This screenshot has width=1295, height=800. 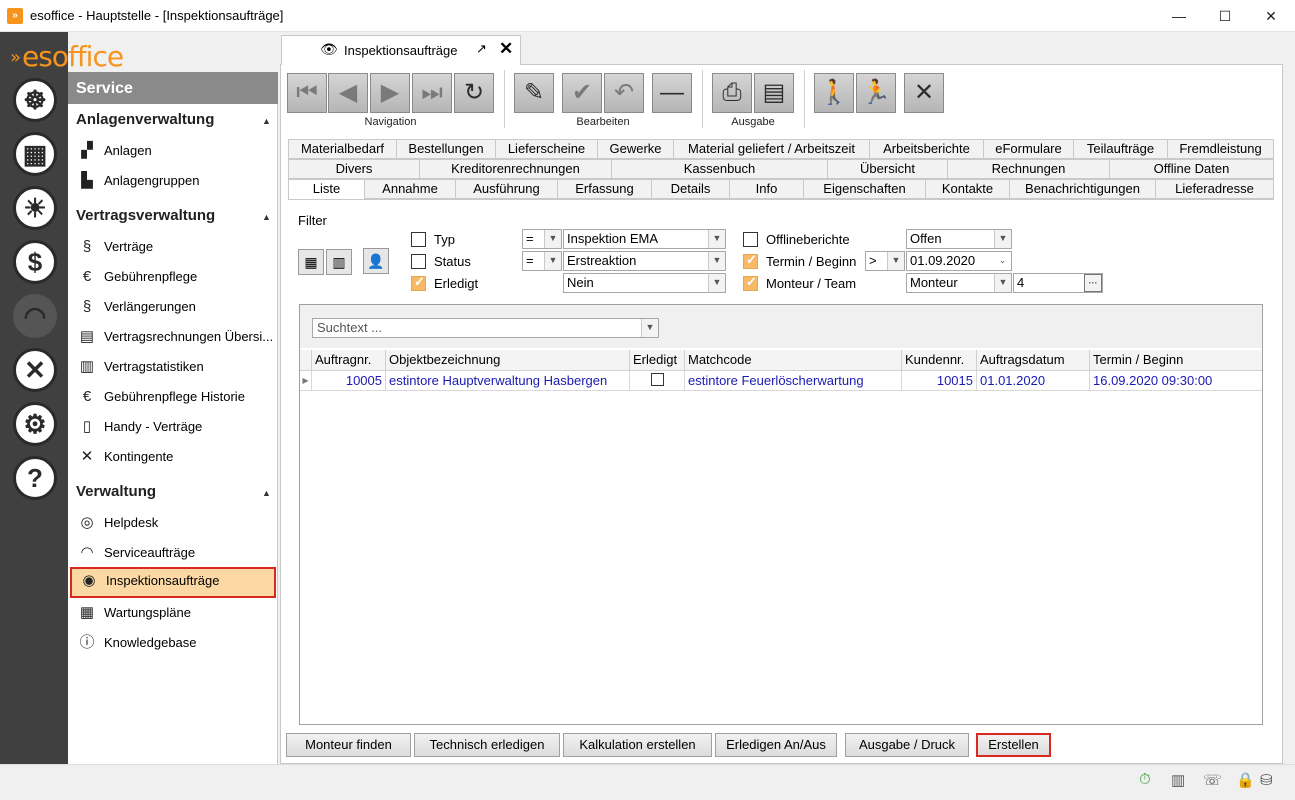 What do you see at coordinates (939, 360) in the screenshot?
I see `column-header-kundennr: Kundennr.` at bounding box center [939, 360].